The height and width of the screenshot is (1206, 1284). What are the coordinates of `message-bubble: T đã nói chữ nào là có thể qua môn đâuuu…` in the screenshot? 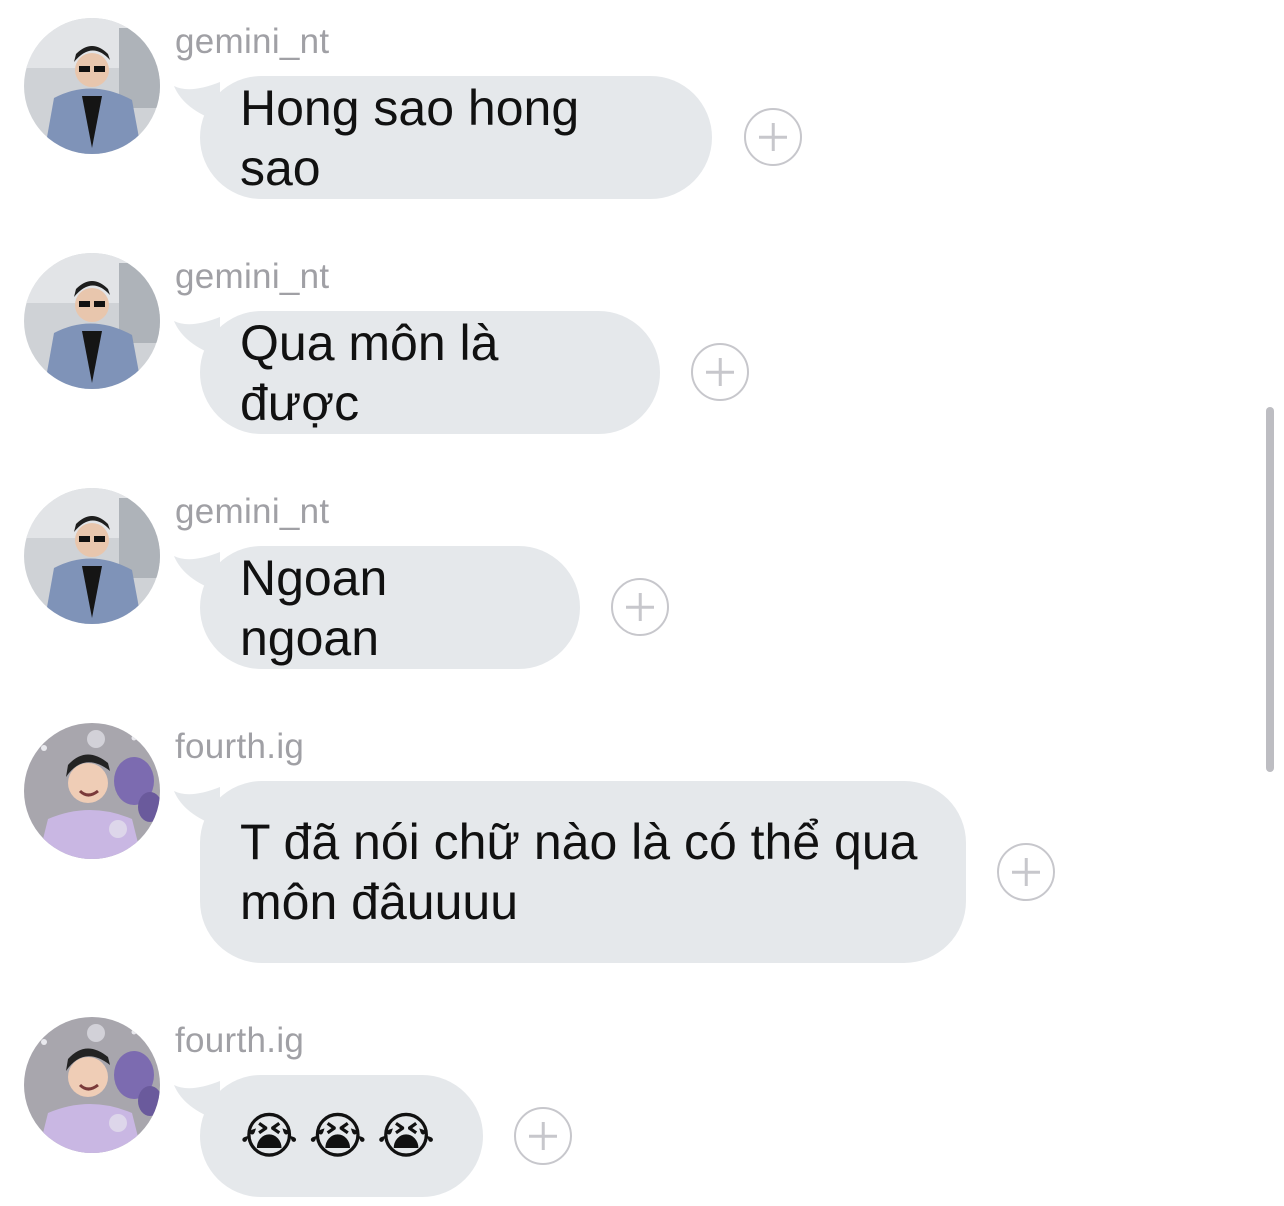 It's located at (583, 872).